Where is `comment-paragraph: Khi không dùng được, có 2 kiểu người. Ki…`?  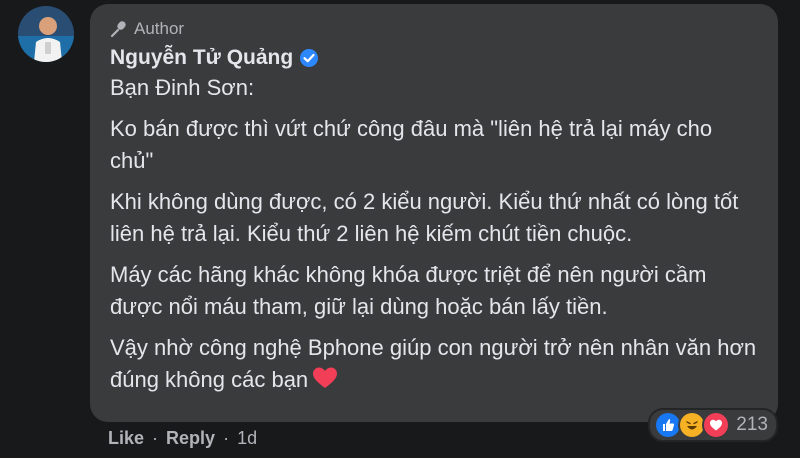
comment-paragraph: Khi không dùng được, có 2 kiểu người. Ki… is located at coordinates (424, 217).